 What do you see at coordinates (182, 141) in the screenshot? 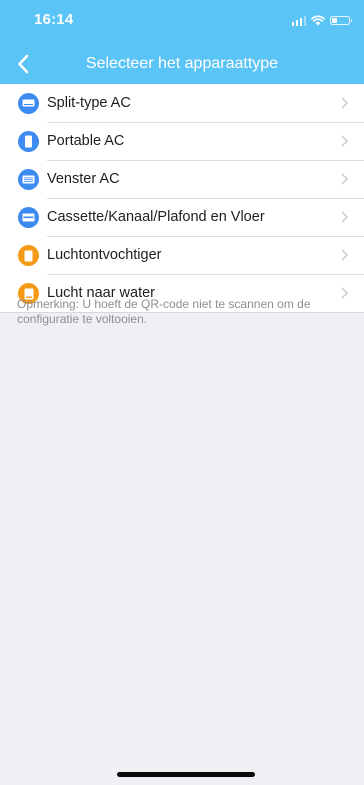
I see `list-item-portable-ac: Portable AC` at bounding box center [182, 141].